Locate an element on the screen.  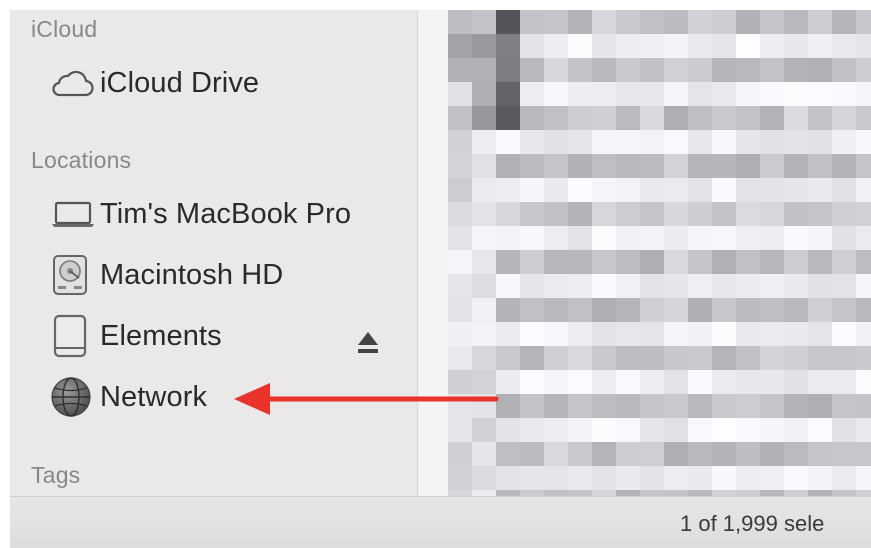
eject-icon is located at coordinates (368, 343).